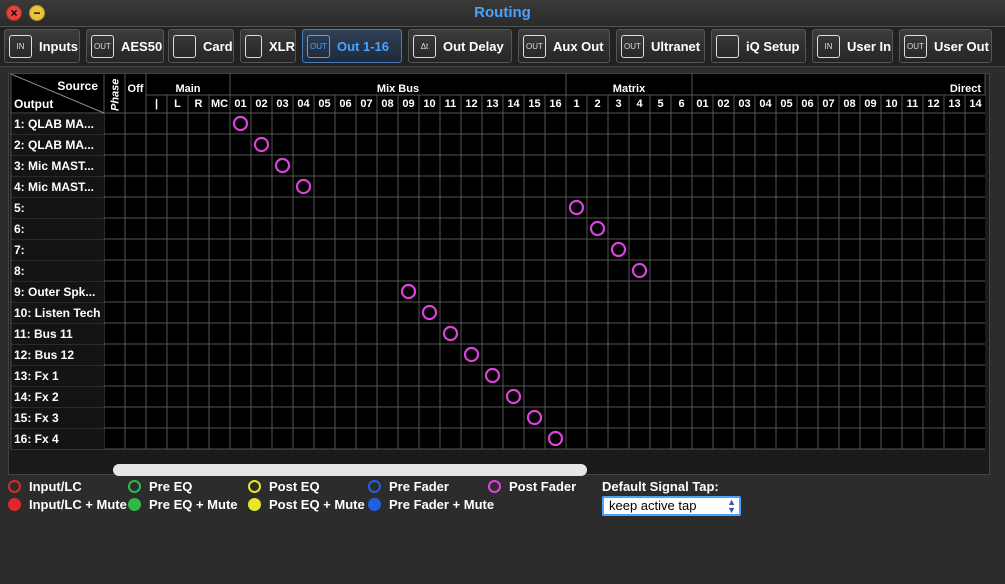 The width and height of the screenshot is (1005, 584). What do you see at coordinates (77, 86) in the screenshot?
I see `corner-source-label: Source` at bounding box center [77, 86].